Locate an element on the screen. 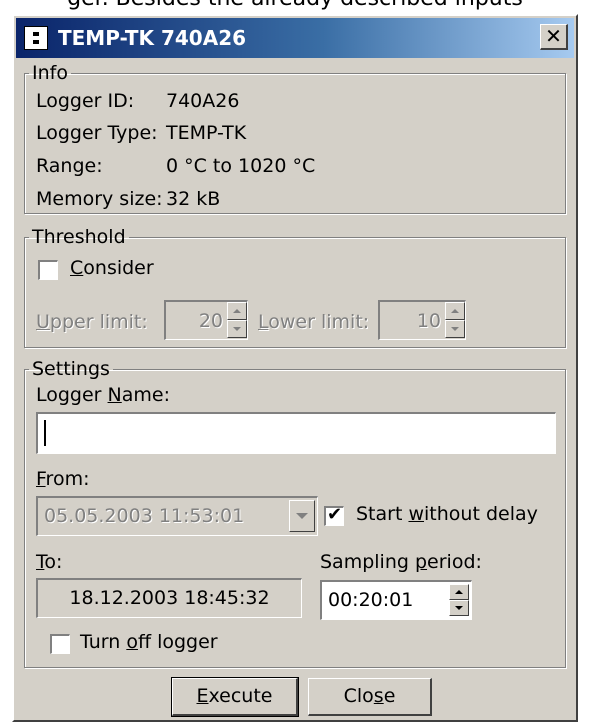 The height and width of the screenshot is (722, 590). start-without-delay-checkbox is located at coordinates (334, 515).